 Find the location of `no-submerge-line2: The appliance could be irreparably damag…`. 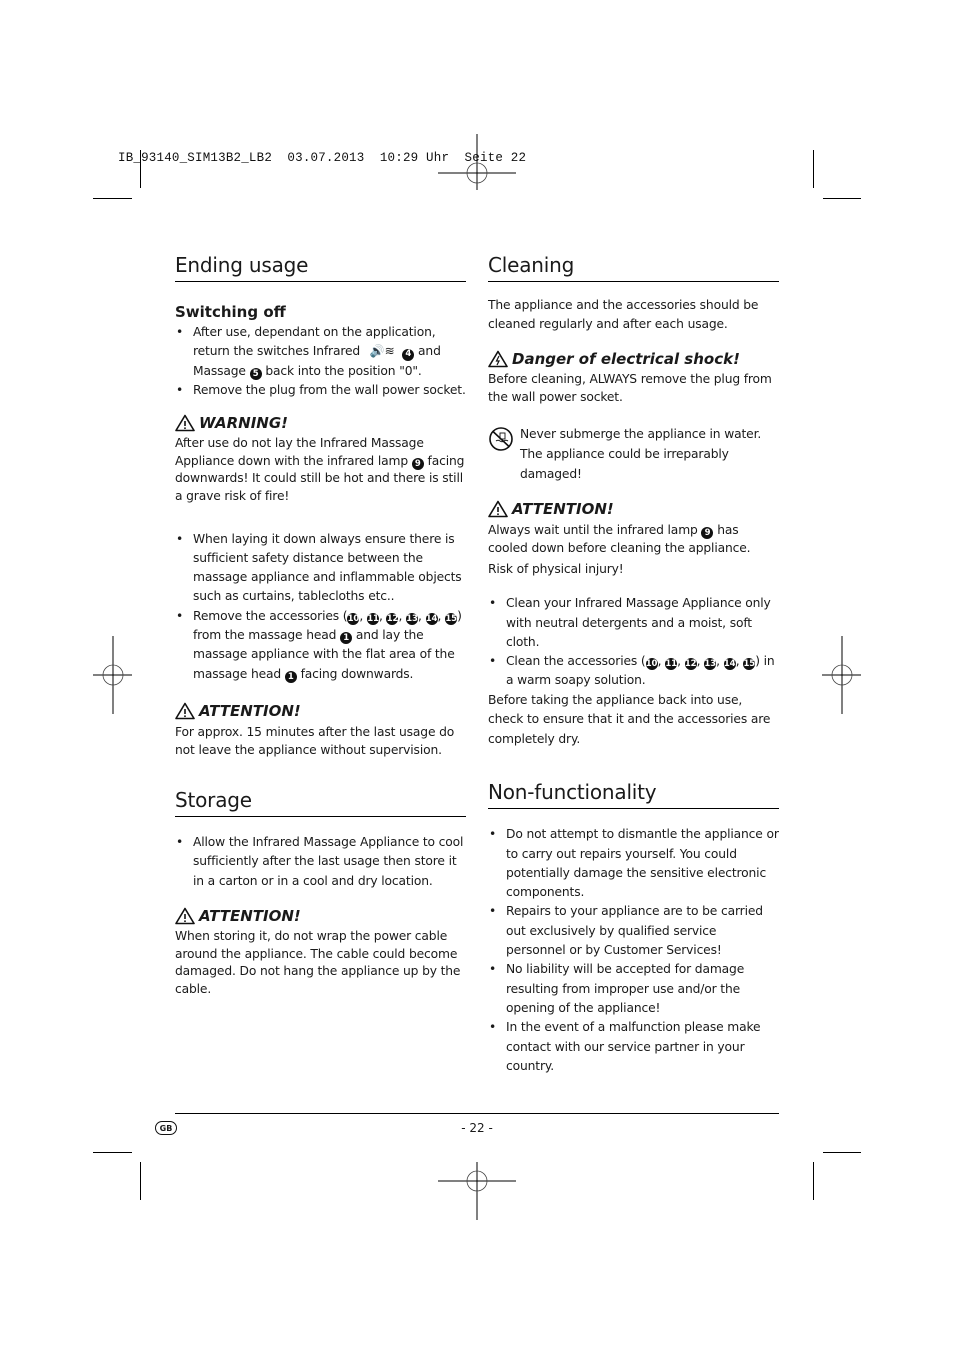

no-submerge-line2: The appliance could be irreparably damag… is located at coordinates (624, 464).